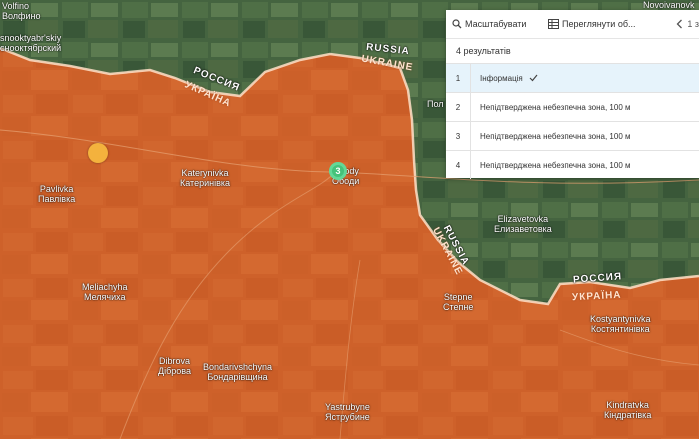 Image resolution: width=699 pixels, height=439 pixels. Describe the element at coordinates (553, 24) in the screenshot. I see `table-icon` at that location.